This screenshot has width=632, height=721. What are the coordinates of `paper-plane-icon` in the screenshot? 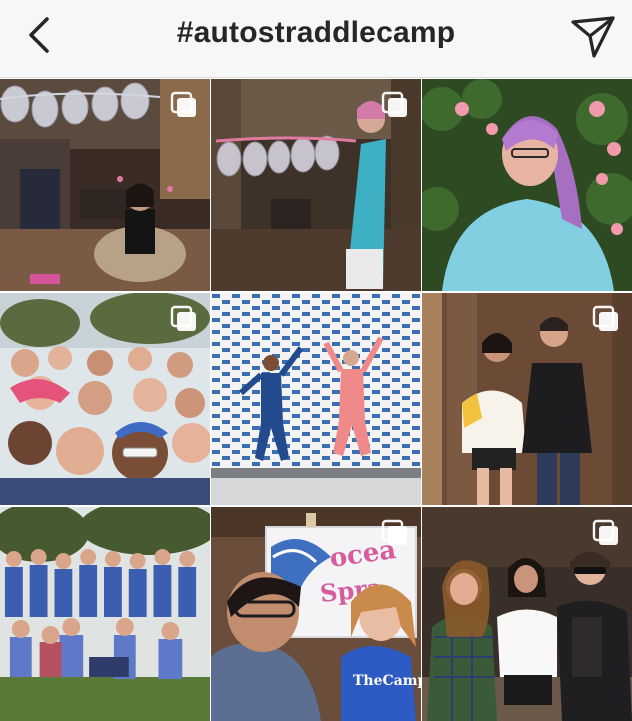 It's located at (593, 37).